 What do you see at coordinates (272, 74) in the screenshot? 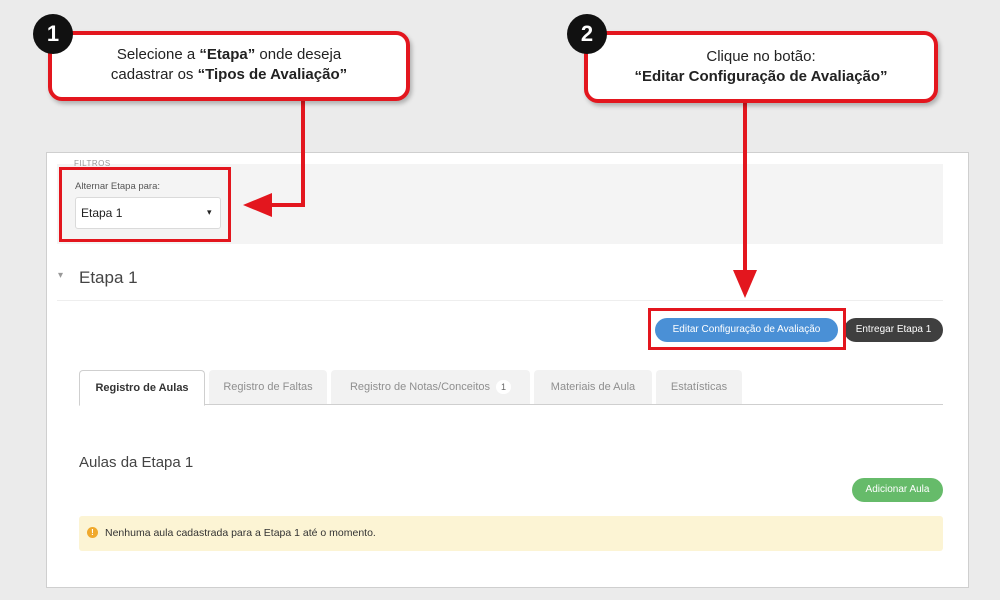
I see `callout-1-bold-b: “Tipos de Avaliação”` at bounding box center [272, 74].